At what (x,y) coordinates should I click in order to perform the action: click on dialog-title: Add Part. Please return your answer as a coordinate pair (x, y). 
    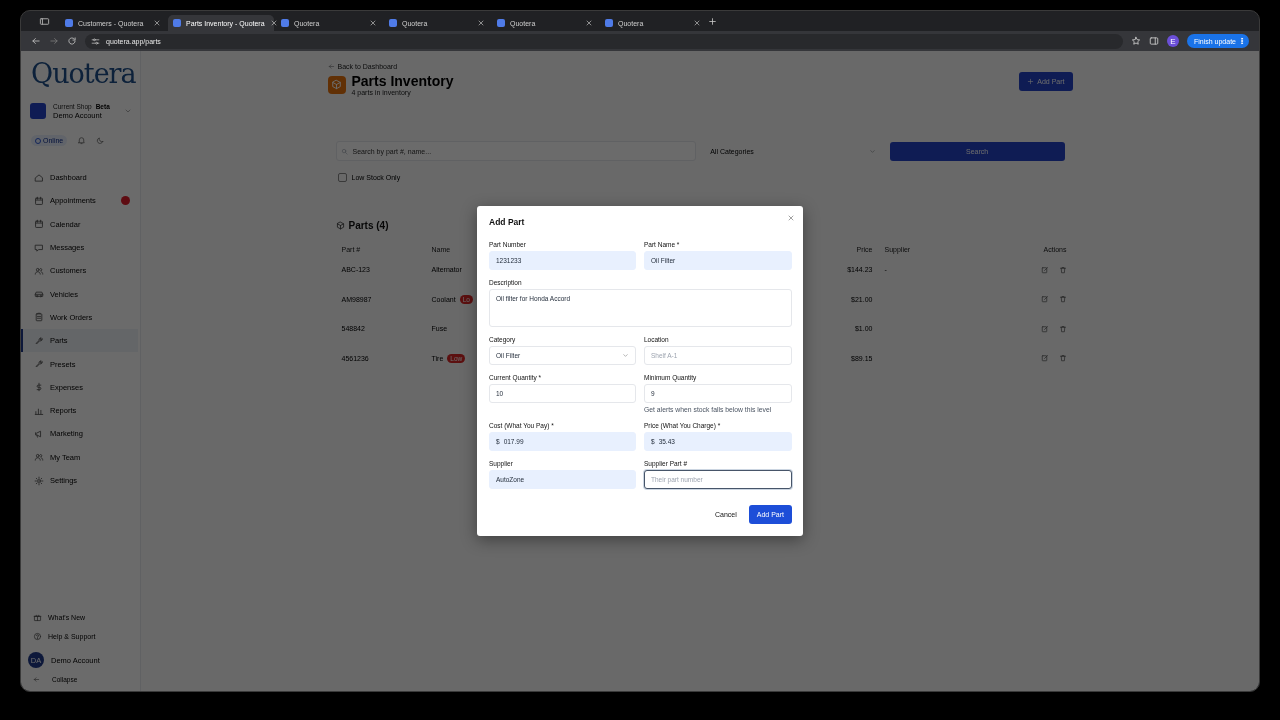
    Looking at the image, I should click on (507, 222).